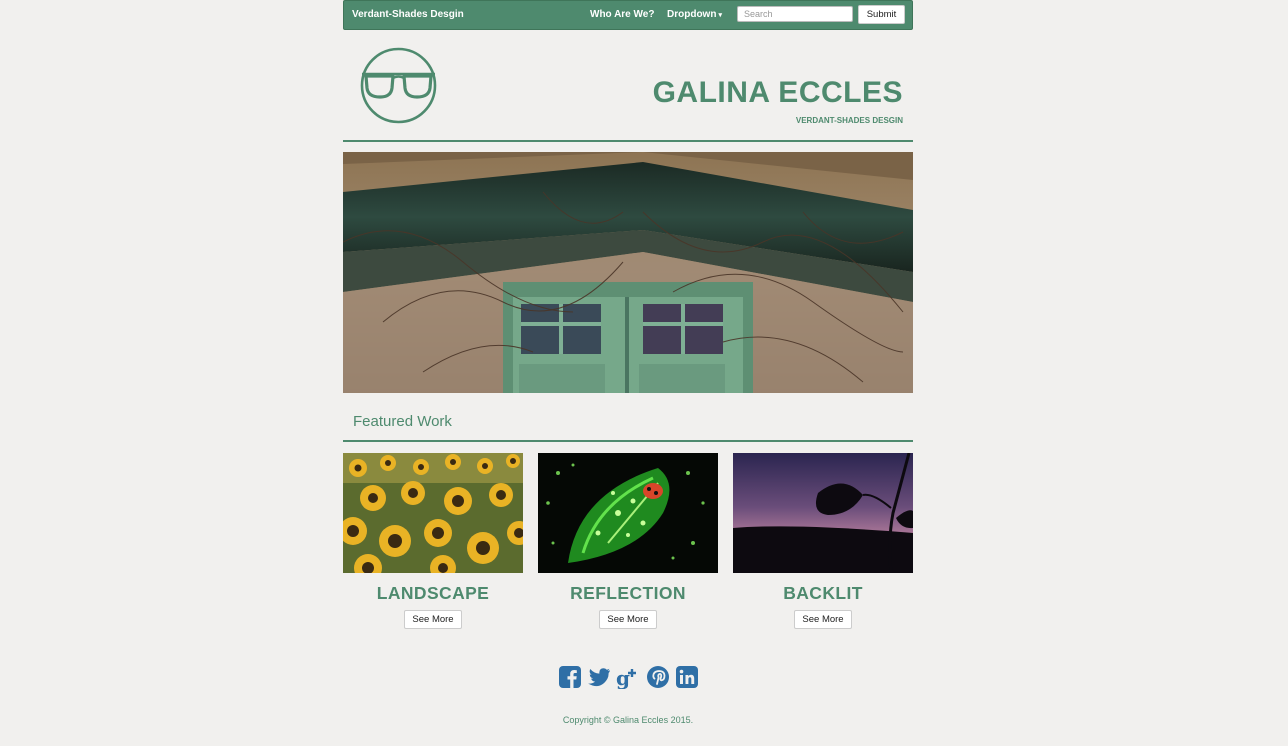 Image resolution: width=1288 pixels, height=746 pixels. I want to click on twitter-icon, so click(599, 677).